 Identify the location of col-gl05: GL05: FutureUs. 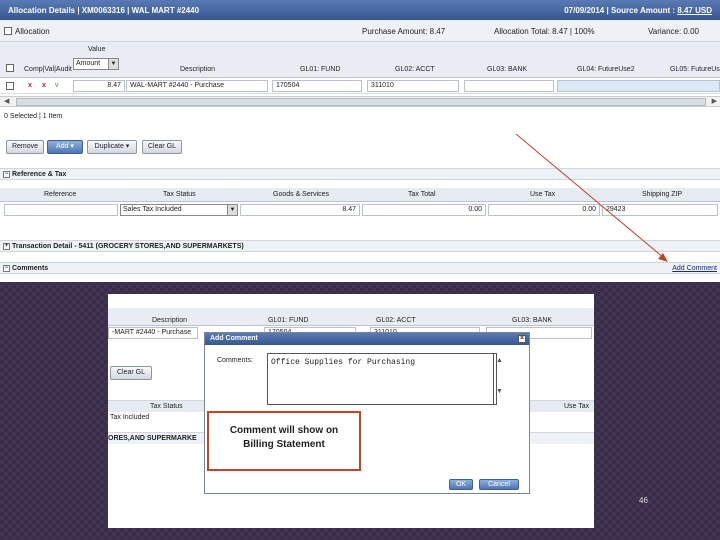
(695, 69).